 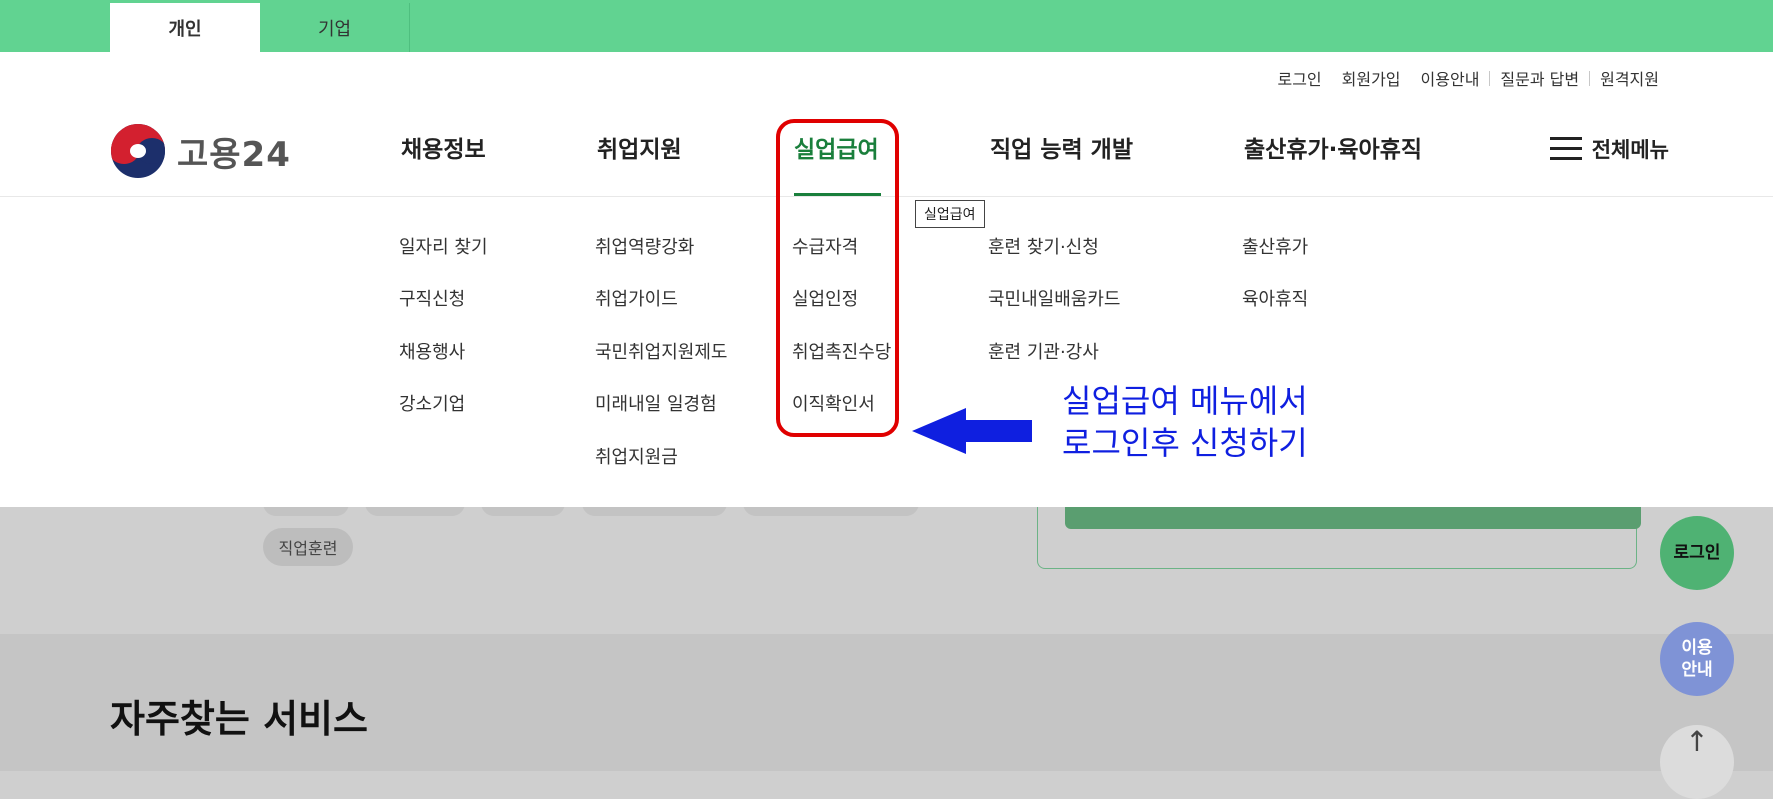 I want to click on hover-tooltip: 실업급여, so click(x=950, y=214).